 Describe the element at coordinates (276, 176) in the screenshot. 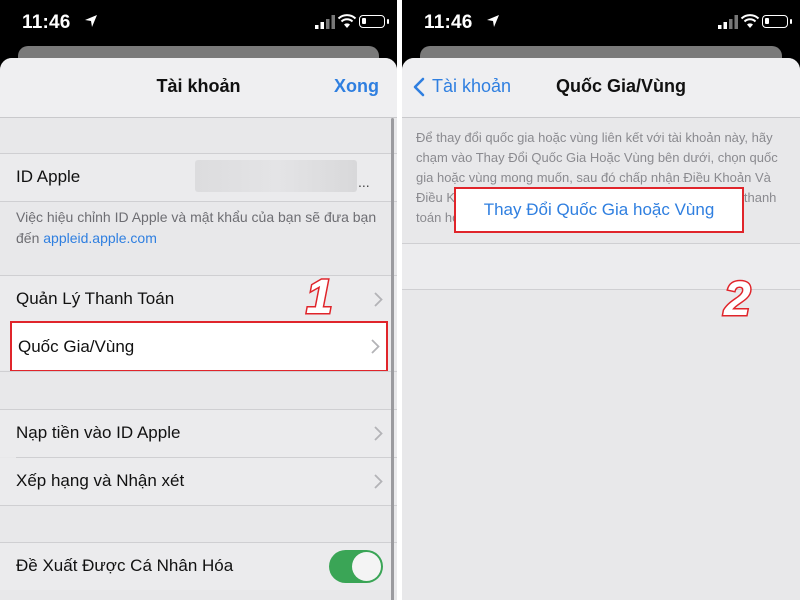

I see `apple-id-value-blurred` at that location.